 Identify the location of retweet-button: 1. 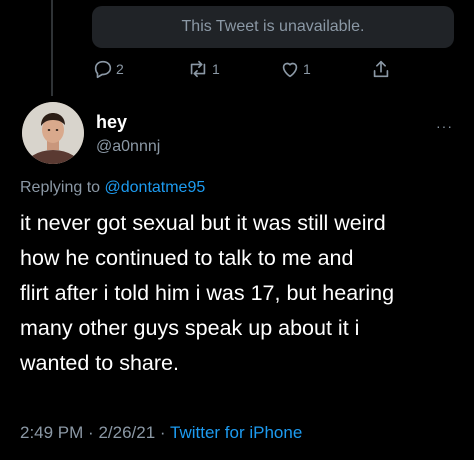
(203, 69).